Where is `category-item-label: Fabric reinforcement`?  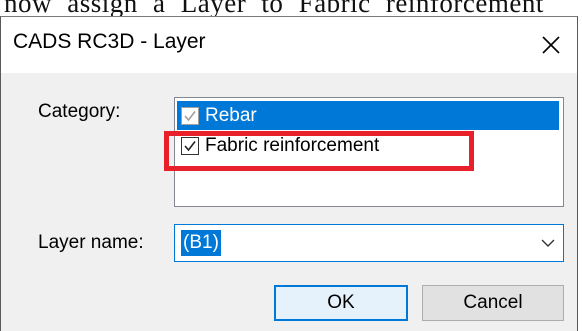 category-item-label: Fabric reinforcement is located at coordinates (292, 145).